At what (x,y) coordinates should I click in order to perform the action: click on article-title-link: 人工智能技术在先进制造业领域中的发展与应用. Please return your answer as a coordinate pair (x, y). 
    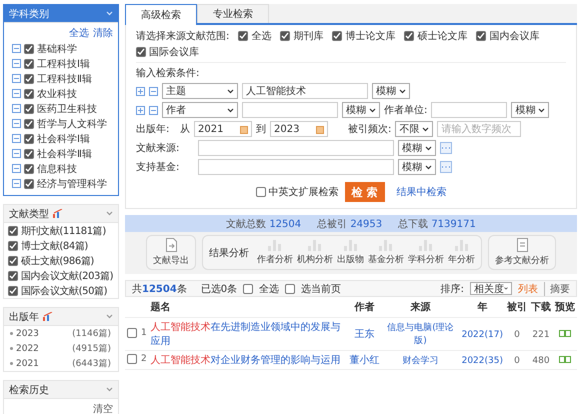
    Looking at the image, I should click on (248, 334).